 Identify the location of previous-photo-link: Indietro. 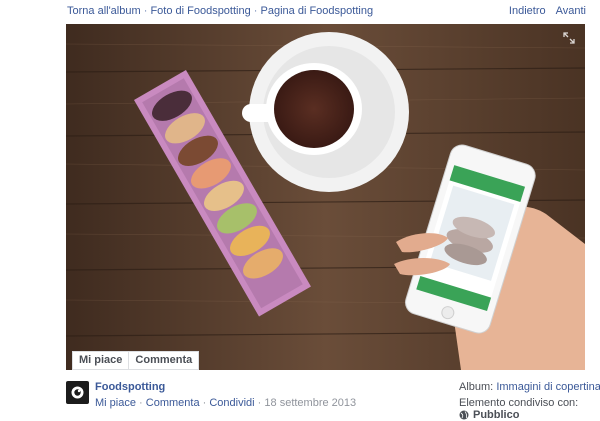
(527, 11).